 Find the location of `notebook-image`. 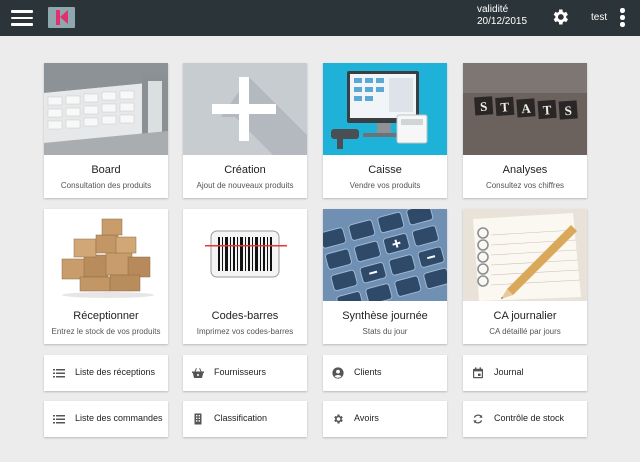

notebook-image is located at coordinates (525, 255).